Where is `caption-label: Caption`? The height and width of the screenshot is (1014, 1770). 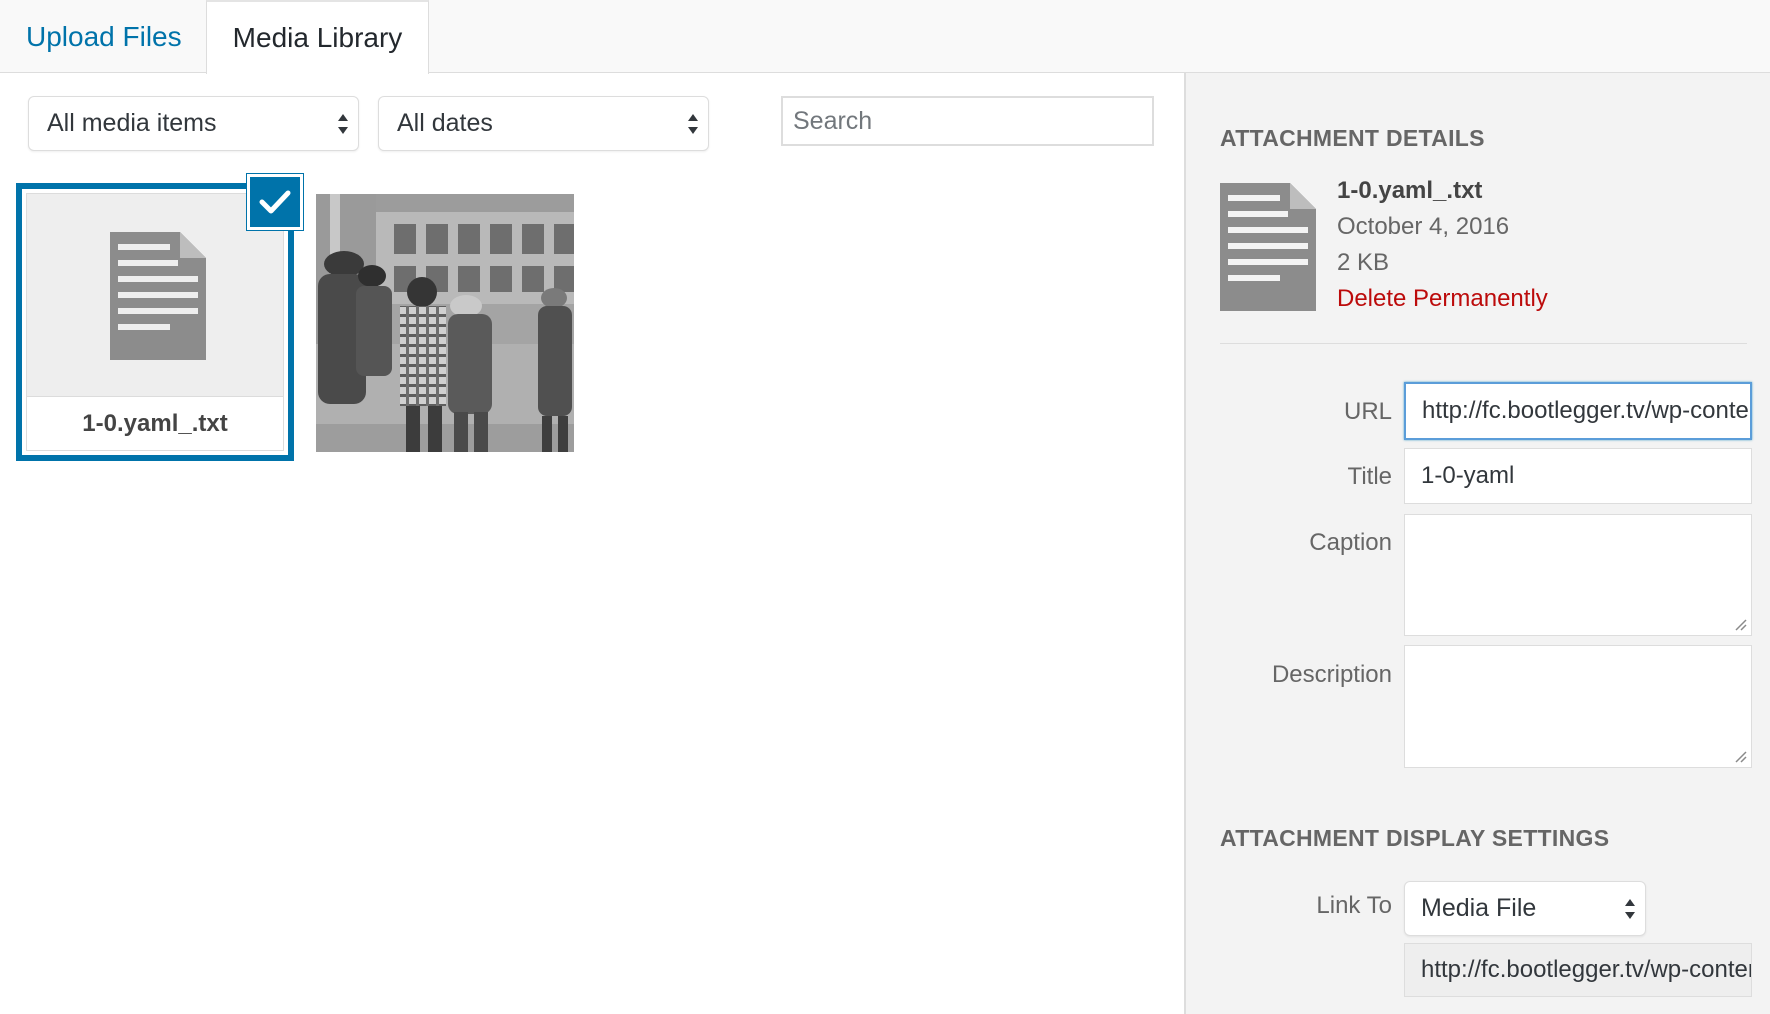
caption-label: Caption is located at coordinates (1350, 542).